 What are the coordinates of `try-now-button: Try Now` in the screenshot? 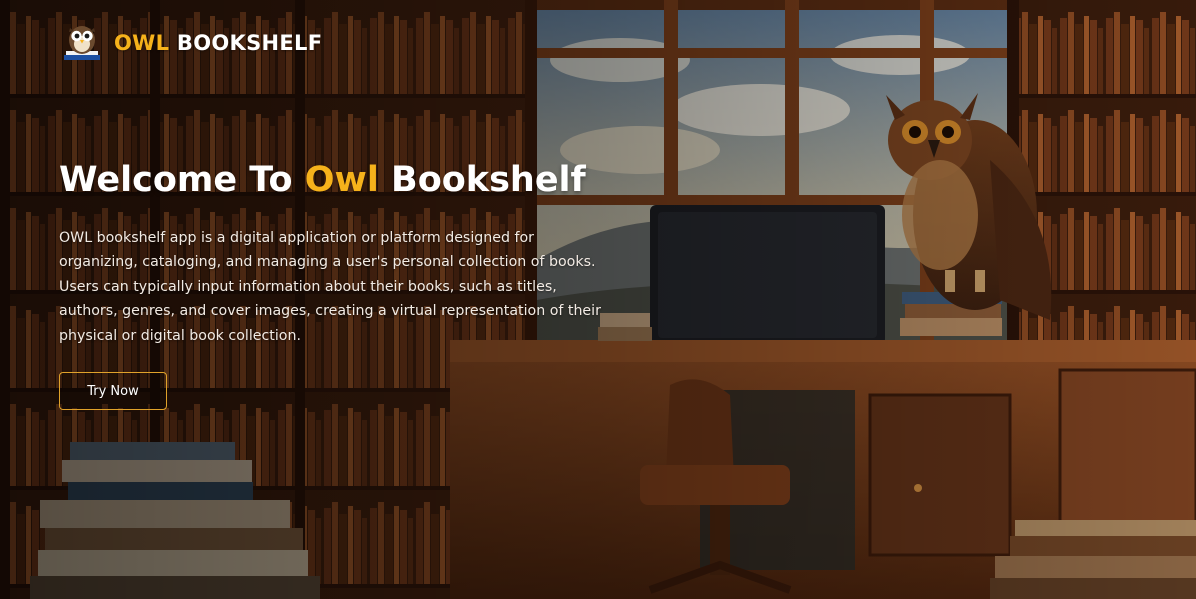 It's located at (113, 391).